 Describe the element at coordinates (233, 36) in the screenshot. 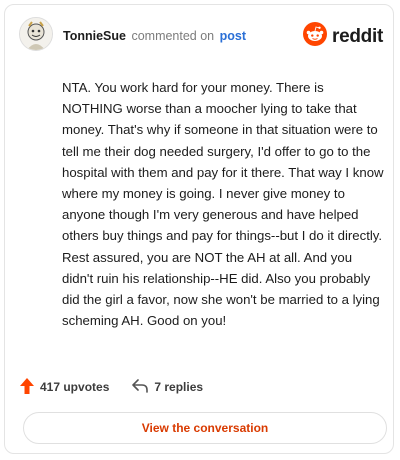

I see `post-link: post` at that location.